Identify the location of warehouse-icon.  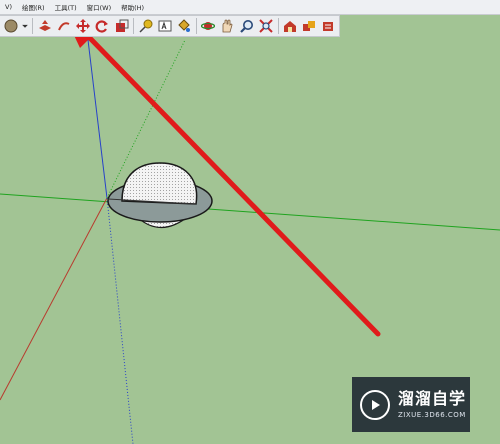
(290, 26).